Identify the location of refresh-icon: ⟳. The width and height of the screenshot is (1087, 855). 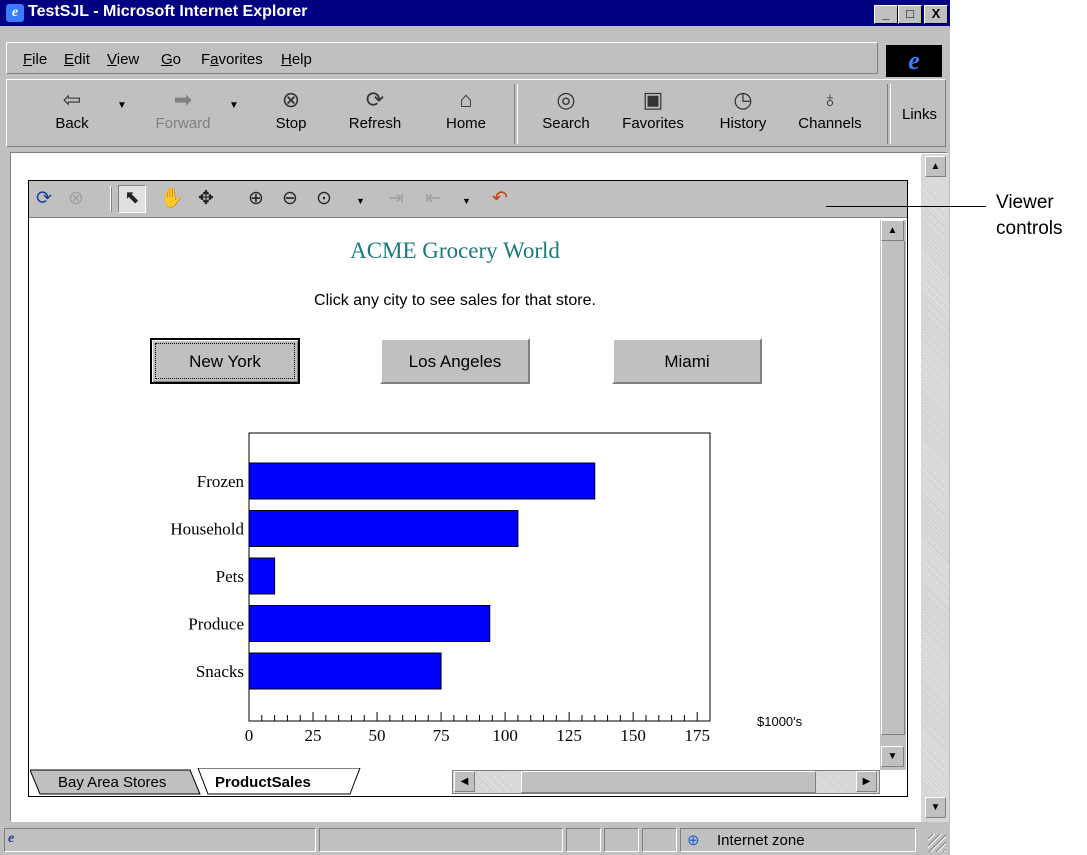
(375, 99).